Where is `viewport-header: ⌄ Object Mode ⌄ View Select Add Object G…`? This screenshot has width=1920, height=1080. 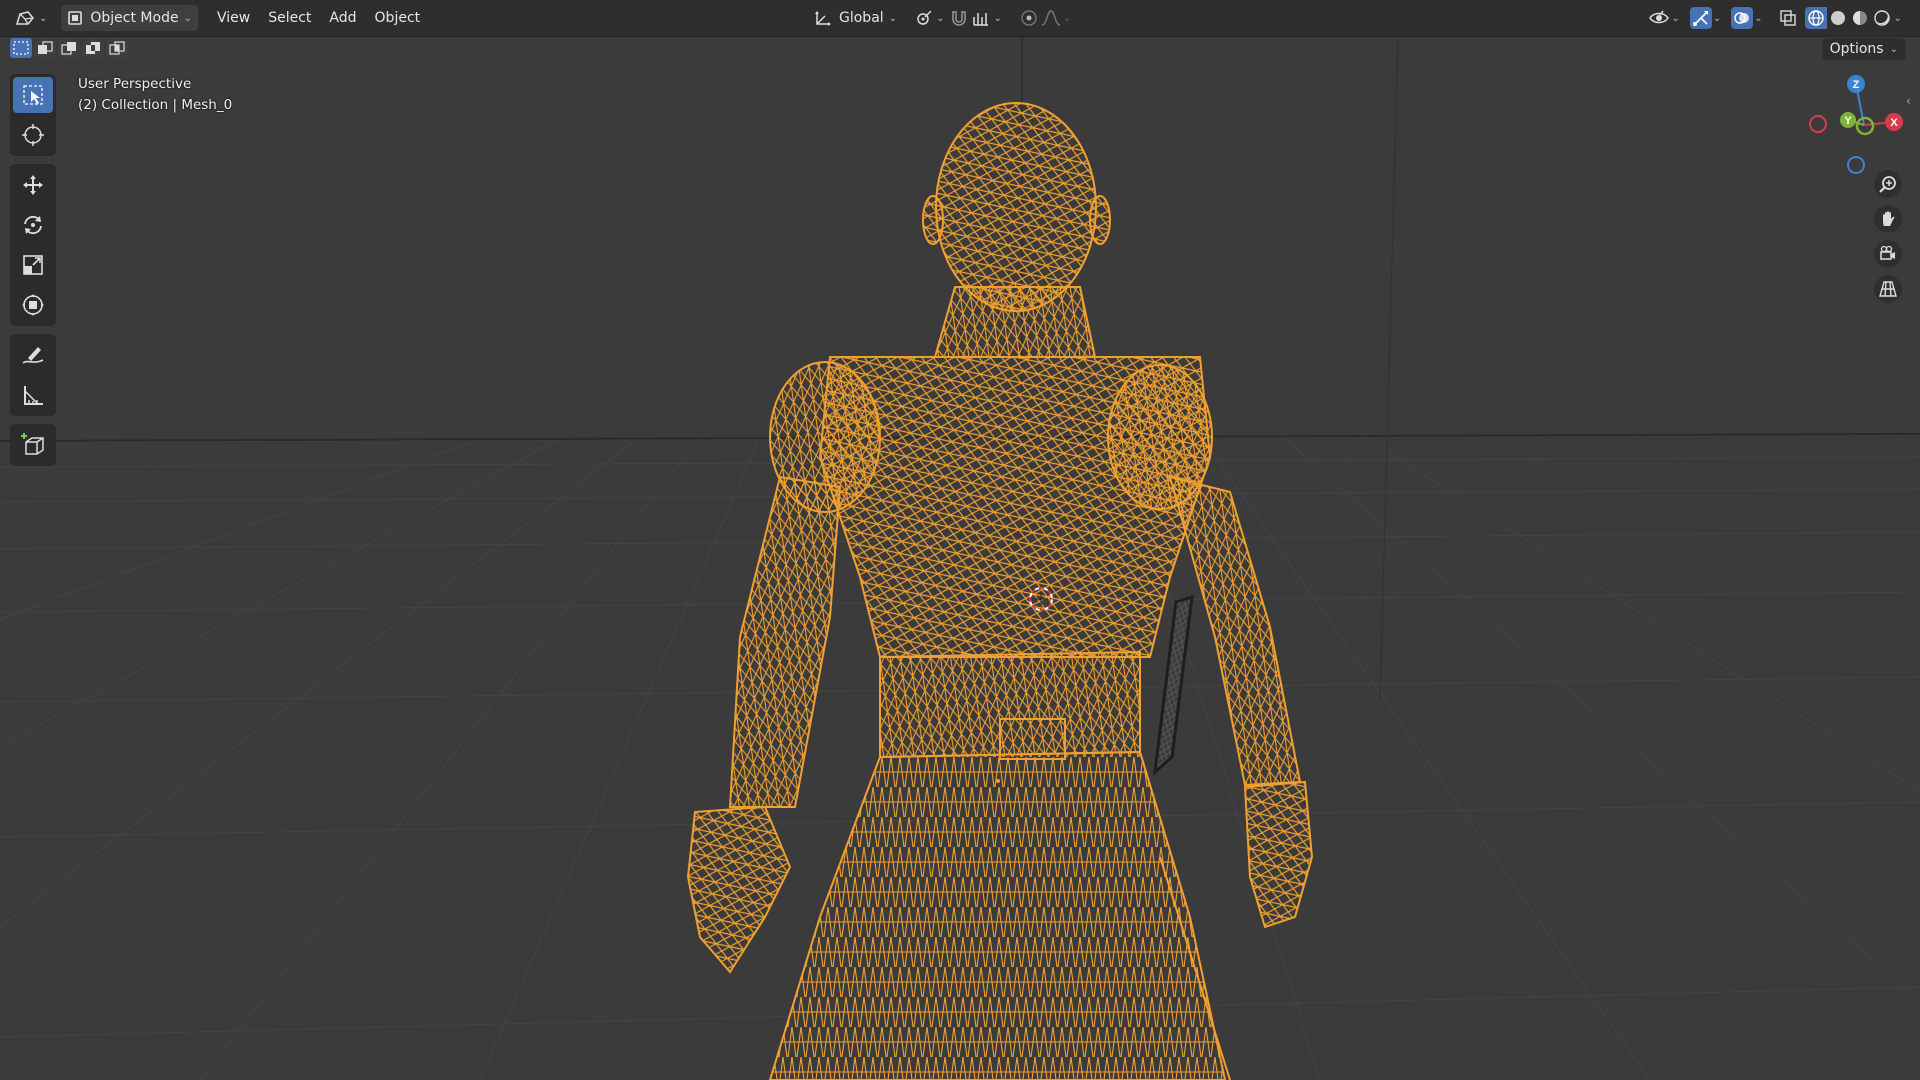
viewport-header: ⌄ Object Mode ⌄ View Select Add Object G… is located at coordinates (960, 18).